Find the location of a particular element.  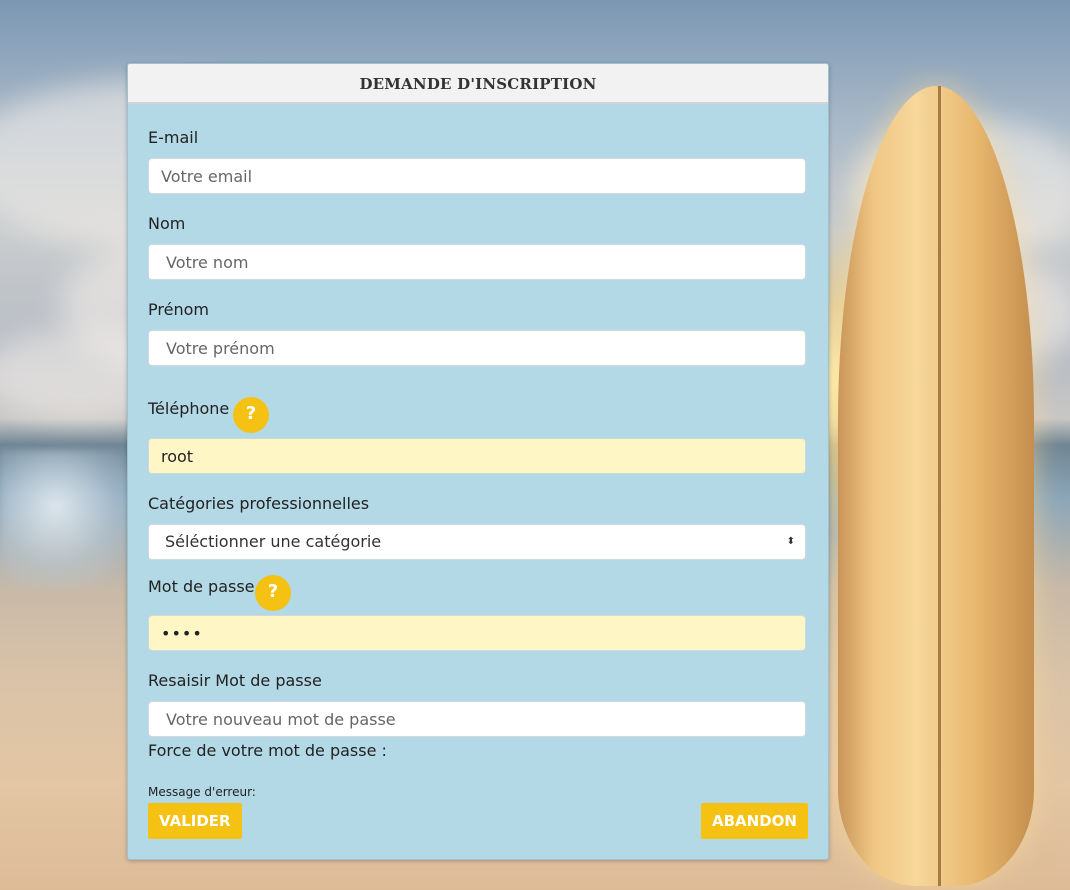

nom-label: Nom is located at coordinates (167, 223).